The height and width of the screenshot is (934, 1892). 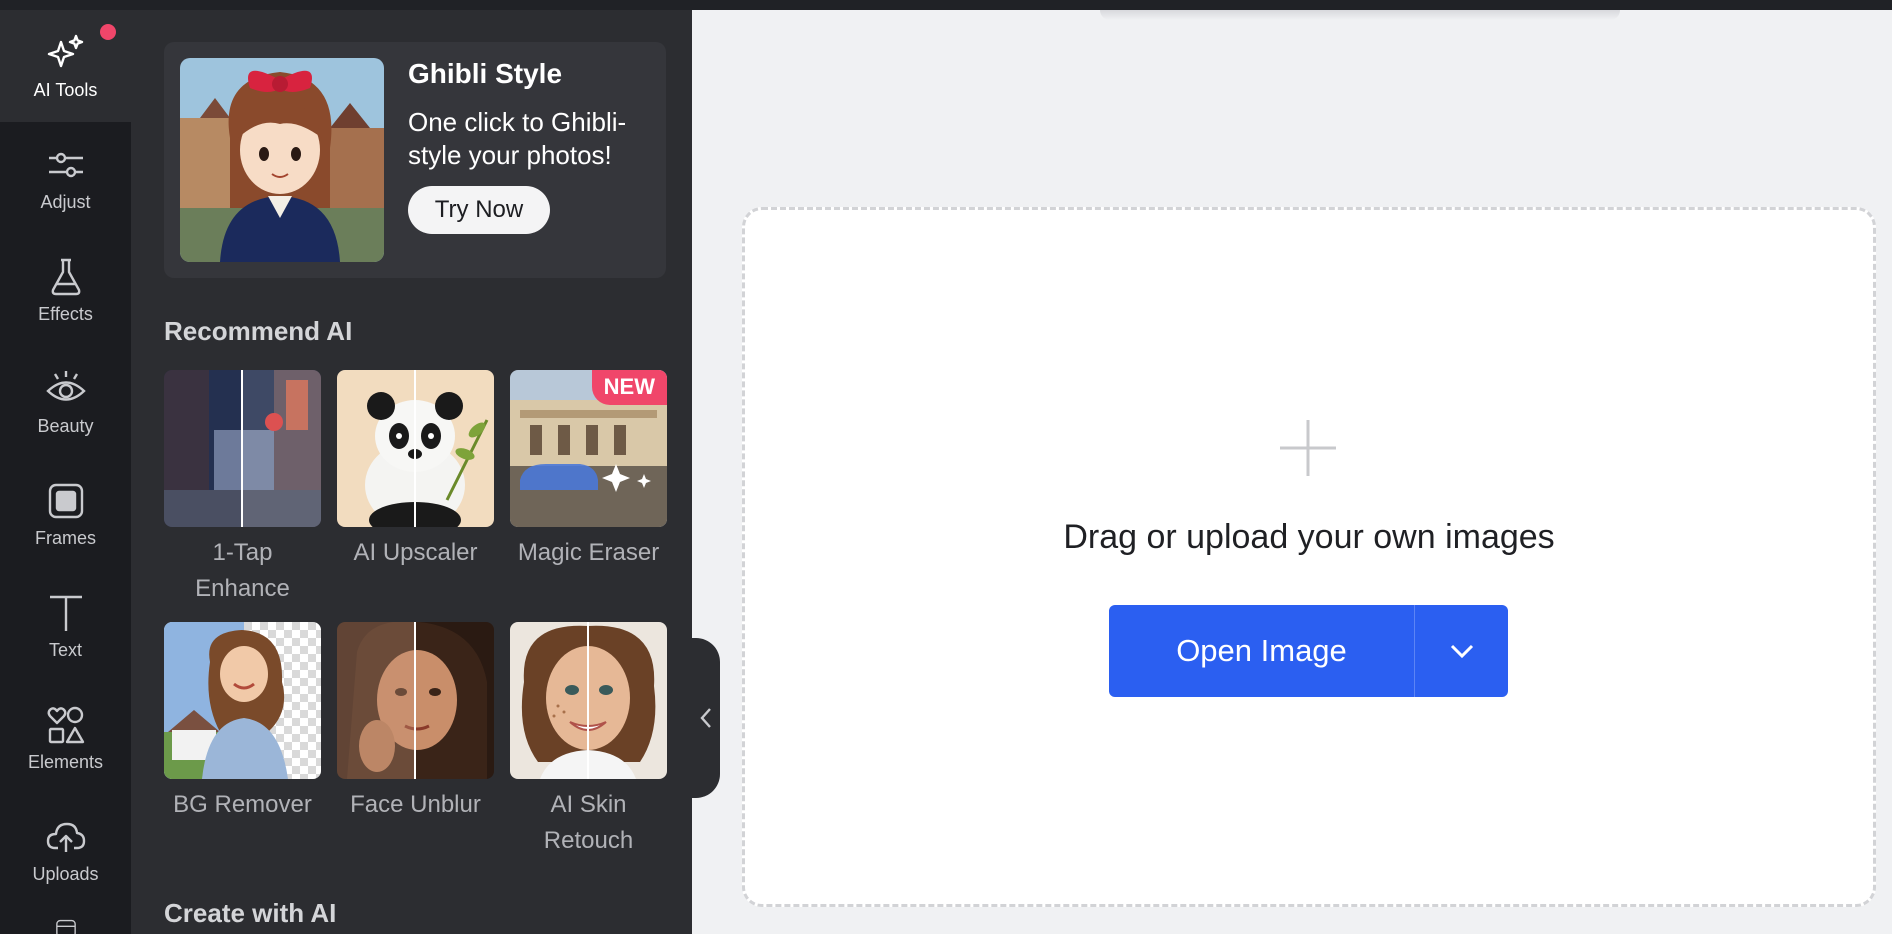 What do you see at coordinates (65, 837) in the screenshot?
I see `cloud-upload-icon` at bounding box center [65, 837].